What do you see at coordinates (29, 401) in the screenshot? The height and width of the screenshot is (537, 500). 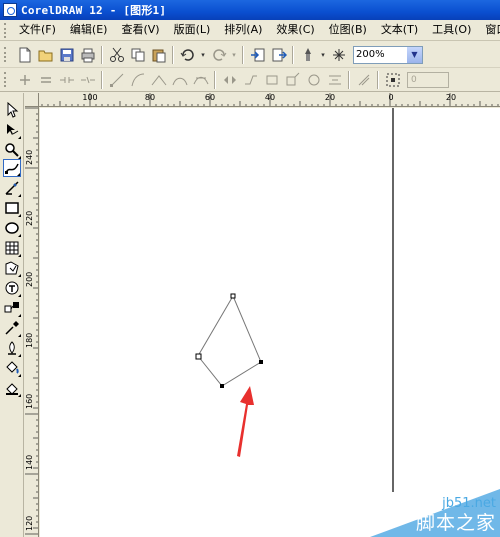 I see `vruler-label: 160` at bounding box center [29, 401].